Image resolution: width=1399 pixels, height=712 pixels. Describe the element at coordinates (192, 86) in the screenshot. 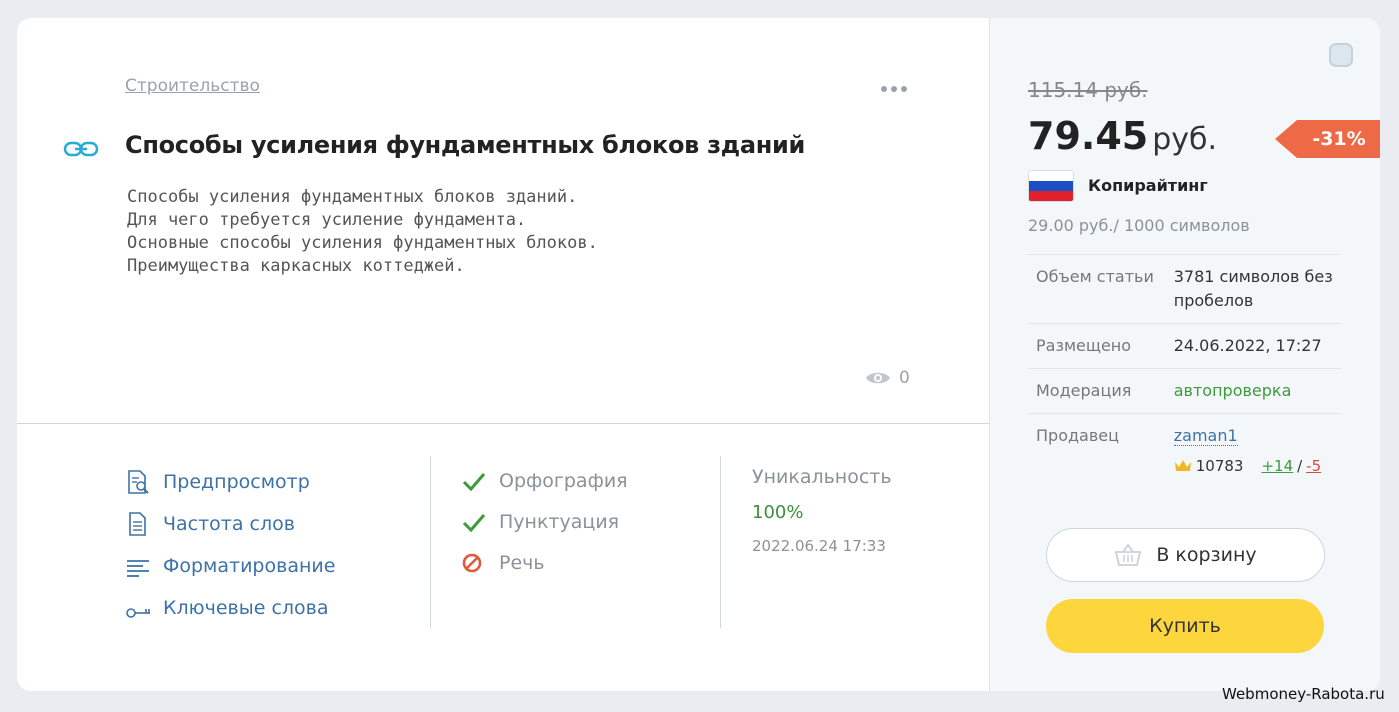

I see `category-link: Строительство` at that location.